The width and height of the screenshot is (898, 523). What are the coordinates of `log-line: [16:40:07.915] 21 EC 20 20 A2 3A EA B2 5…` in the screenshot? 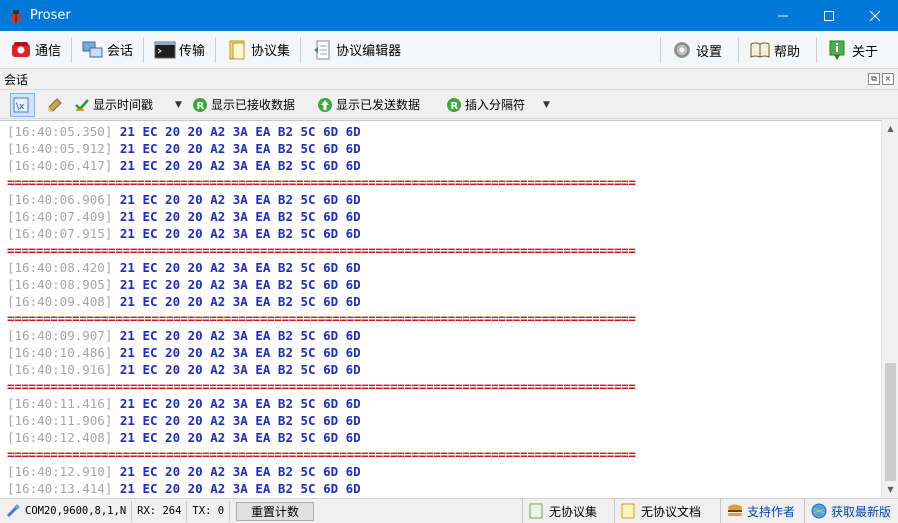 It's located at (321, 233).